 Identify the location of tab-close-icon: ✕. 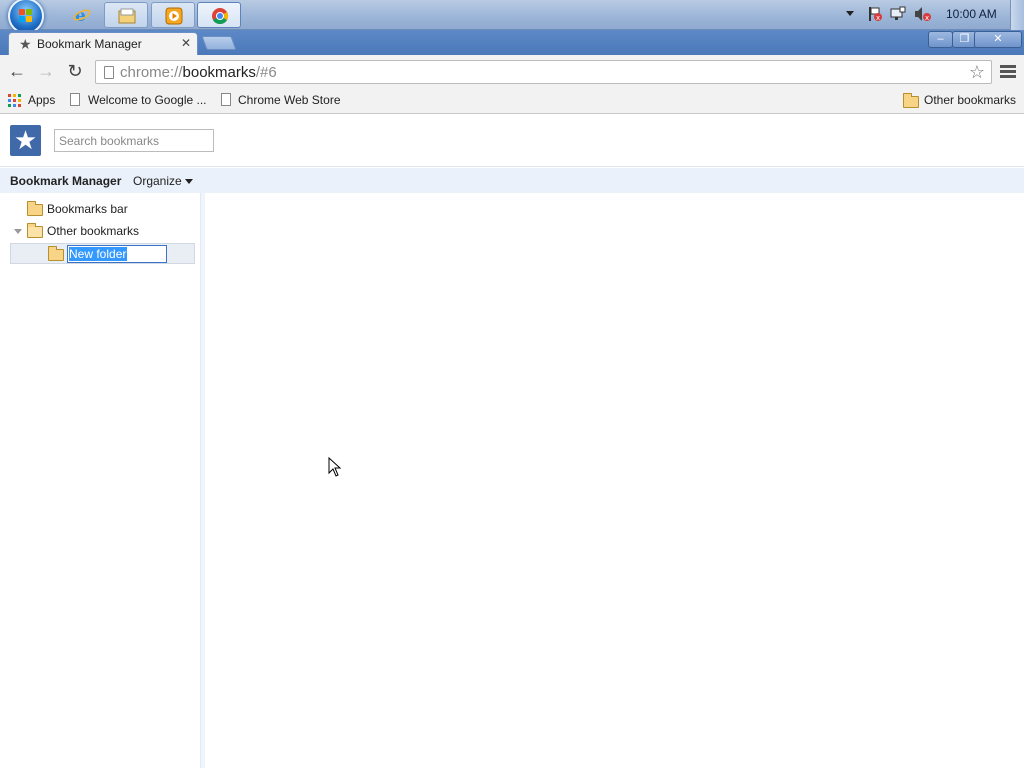
(186, 43).